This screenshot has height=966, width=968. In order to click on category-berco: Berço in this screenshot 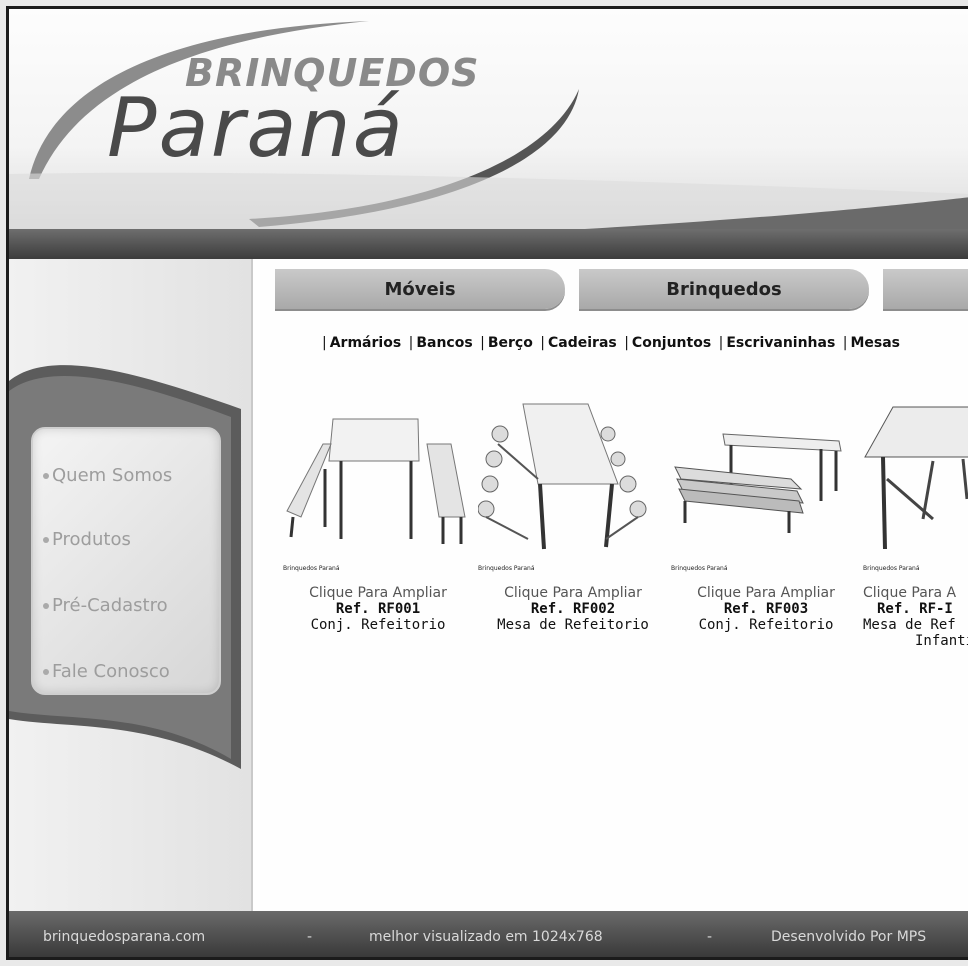, I will do `click(510, 343)`.